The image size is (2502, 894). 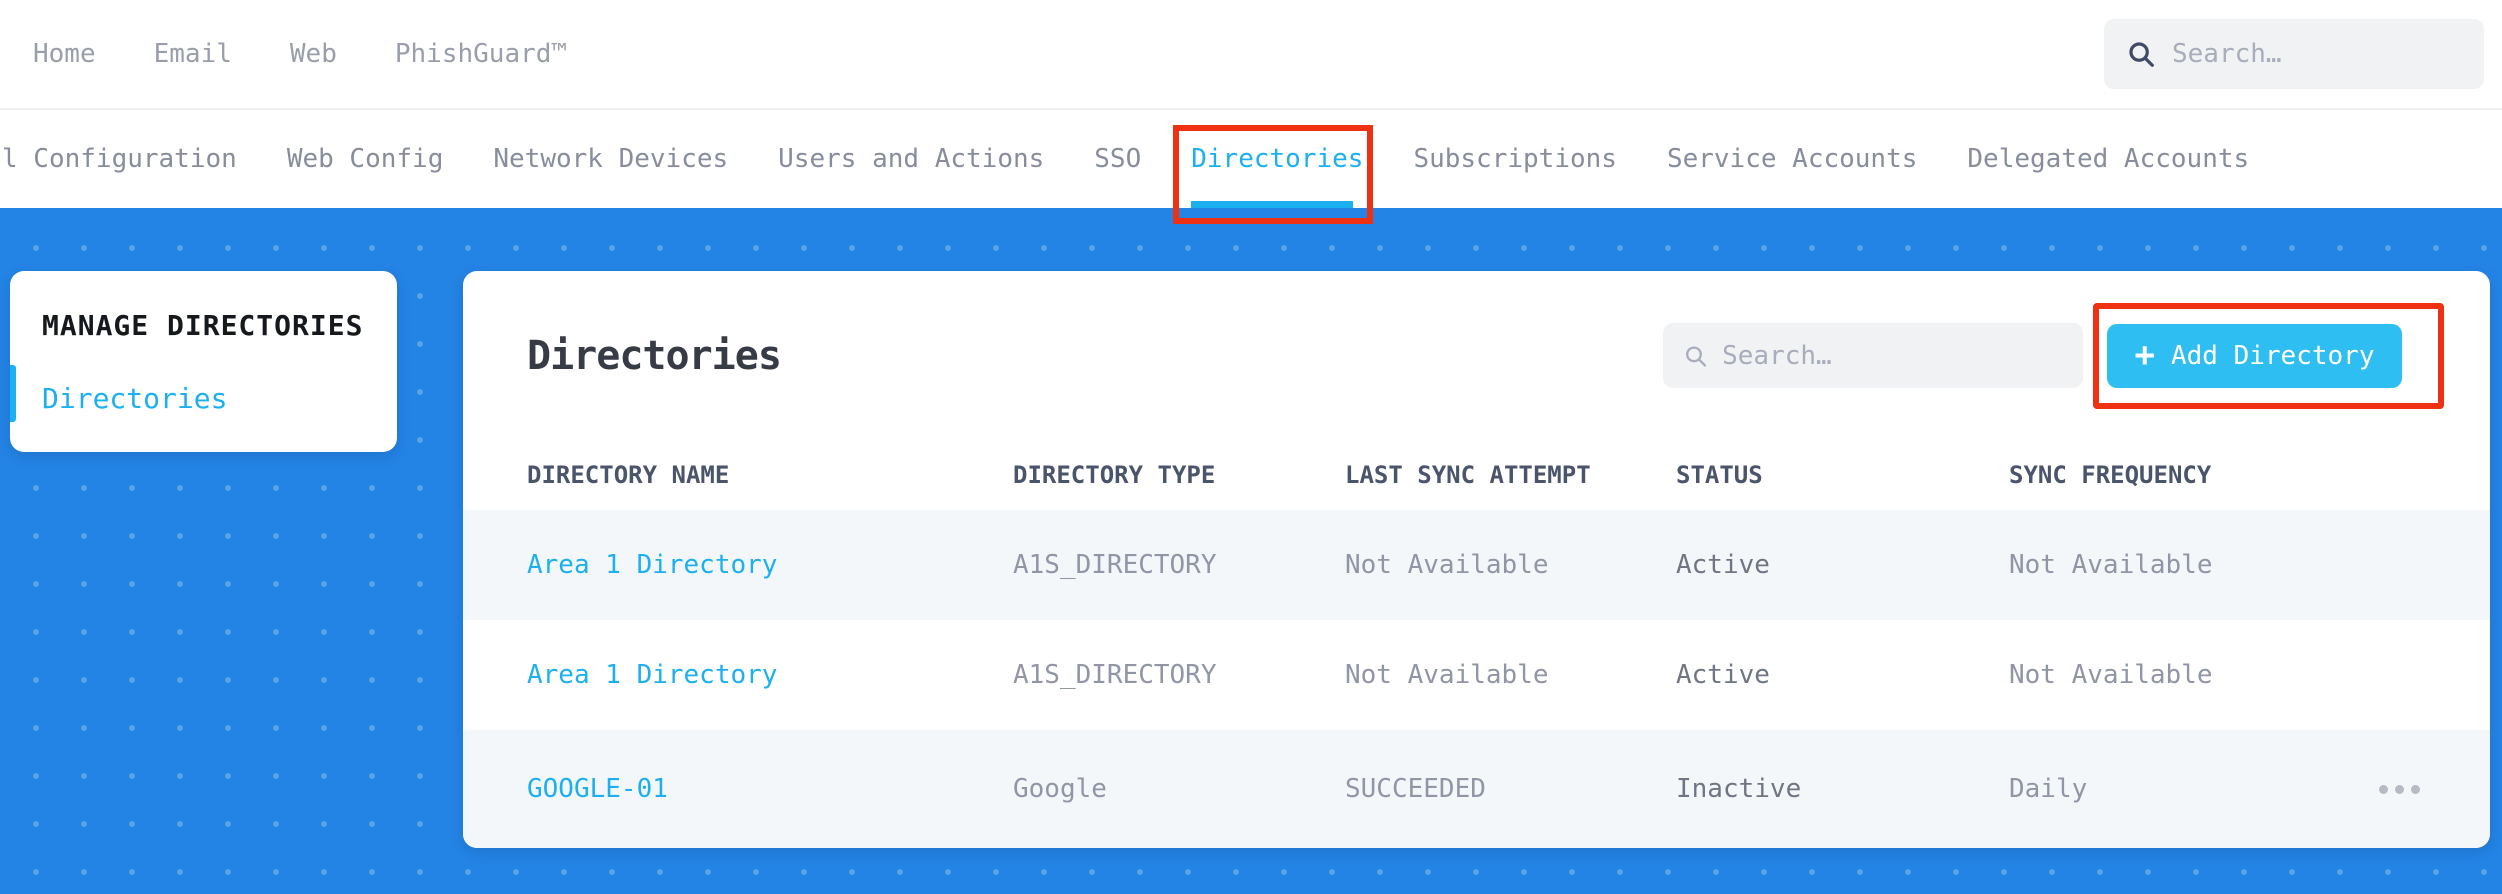 I want to click on primary-nav: Home Email Web PhishGuard™, so click(x=300, y=54).